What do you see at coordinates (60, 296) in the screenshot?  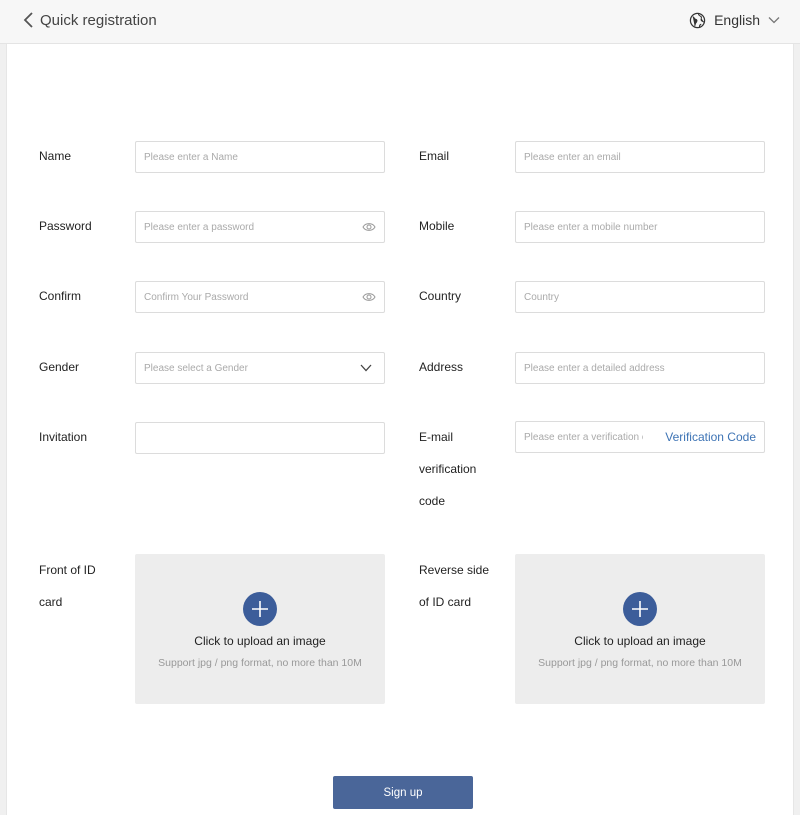 I see `confirm-label: Confirm` at bounding box center [60, 296].